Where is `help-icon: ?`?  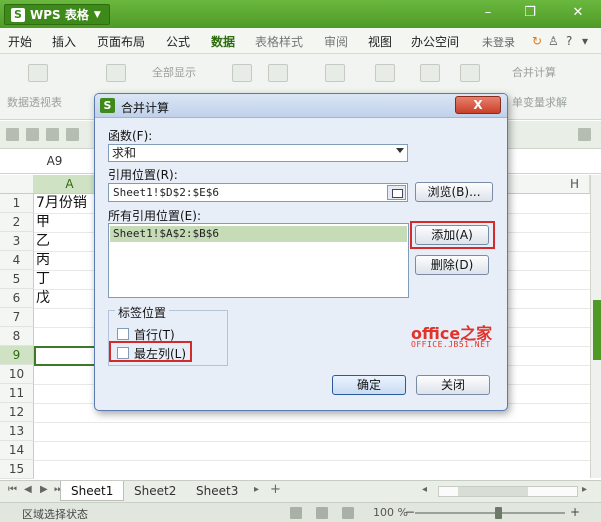
help-icon: ? is located at coordinates (569, 41).